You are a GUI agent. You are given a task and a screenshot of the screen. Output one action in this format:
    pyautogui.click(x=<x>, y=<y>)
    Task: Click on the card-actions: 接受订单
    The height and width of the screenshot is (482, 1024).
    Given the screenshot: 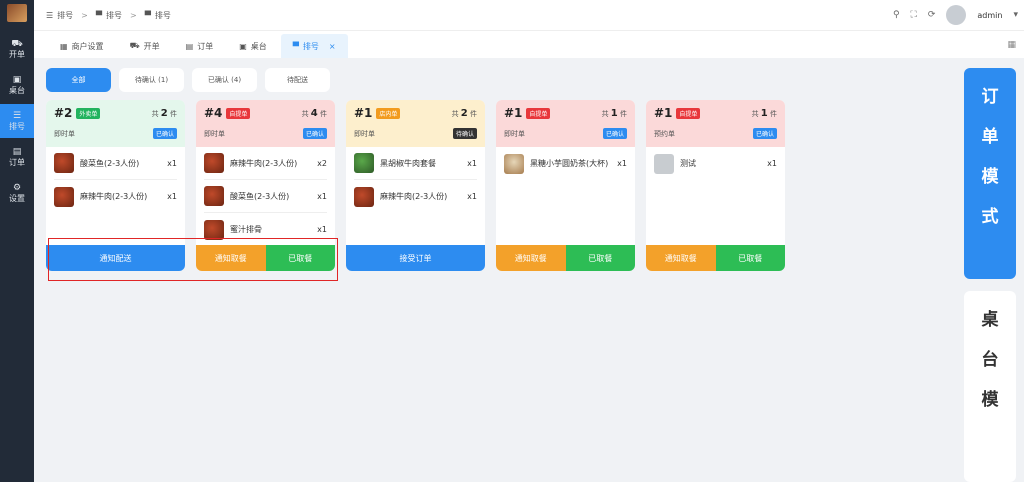 What is the action you would take?
    pyautogui.click(x=415, y=258)
    